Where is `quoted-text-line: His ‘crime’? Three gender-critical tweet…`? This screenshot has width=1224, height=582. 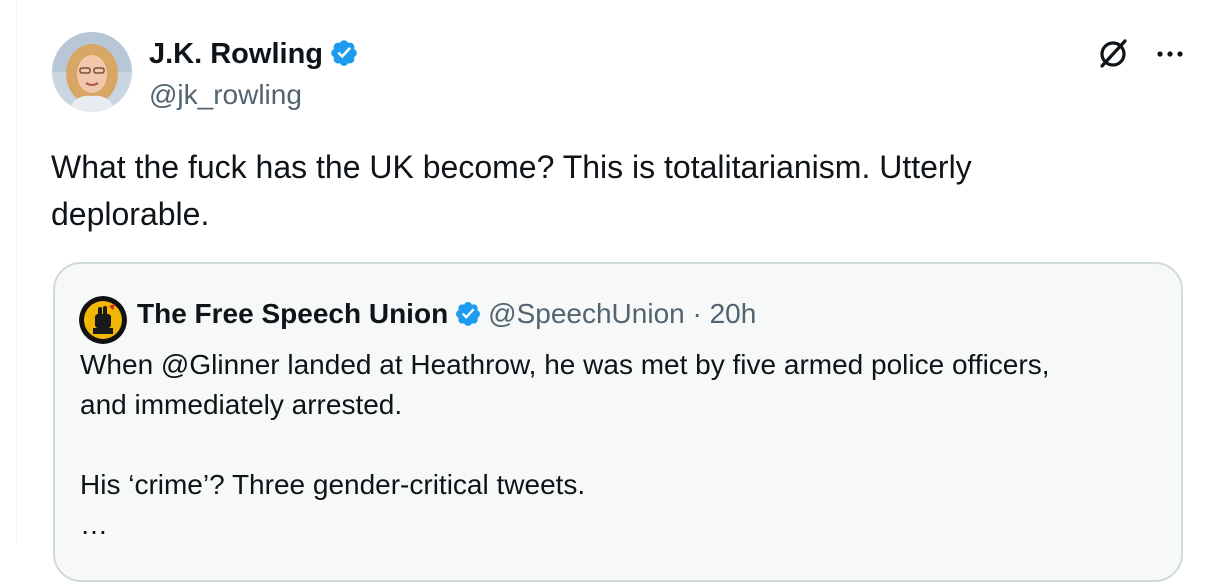 quoted-text-line: His ‘crime’? Three gender-critical tweet… is located at coordinates (333, 484).